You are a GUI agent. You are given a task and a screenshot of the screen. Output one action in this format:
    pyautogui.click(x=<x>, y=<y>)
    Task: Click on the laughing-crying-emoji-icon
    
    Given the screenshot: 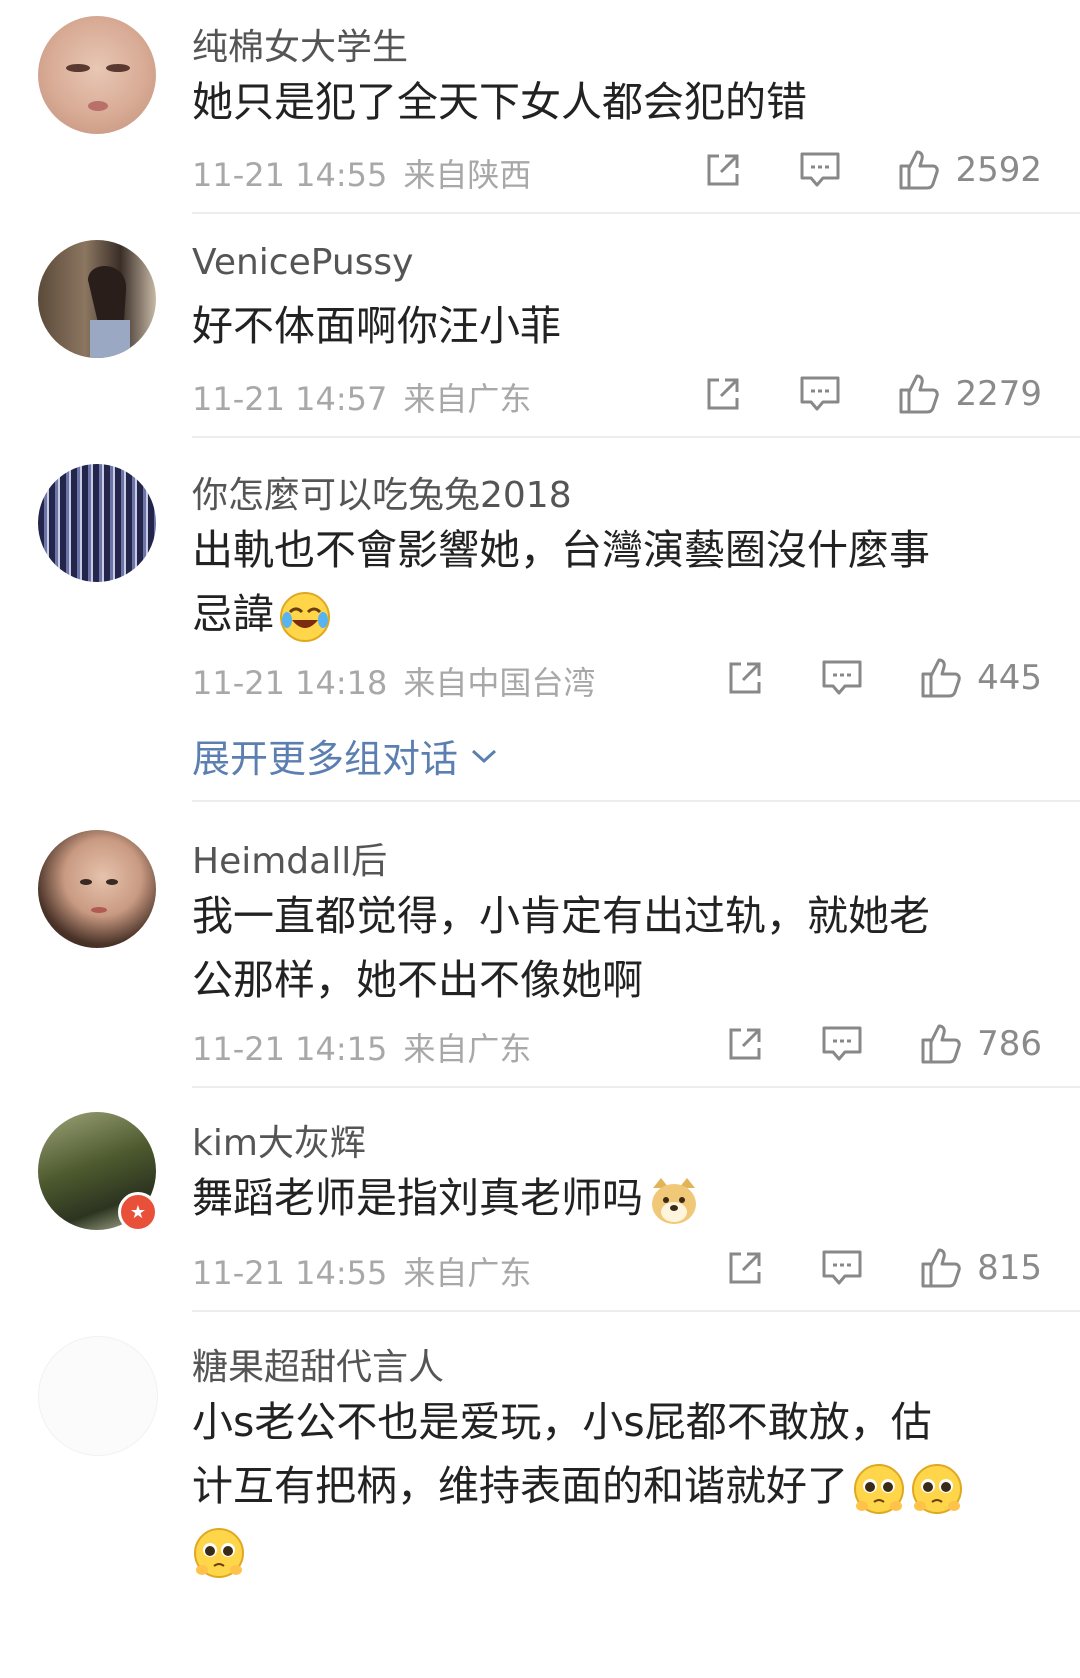 What is the action you would take?
    pyautogui.click(x=305, y=617)
    